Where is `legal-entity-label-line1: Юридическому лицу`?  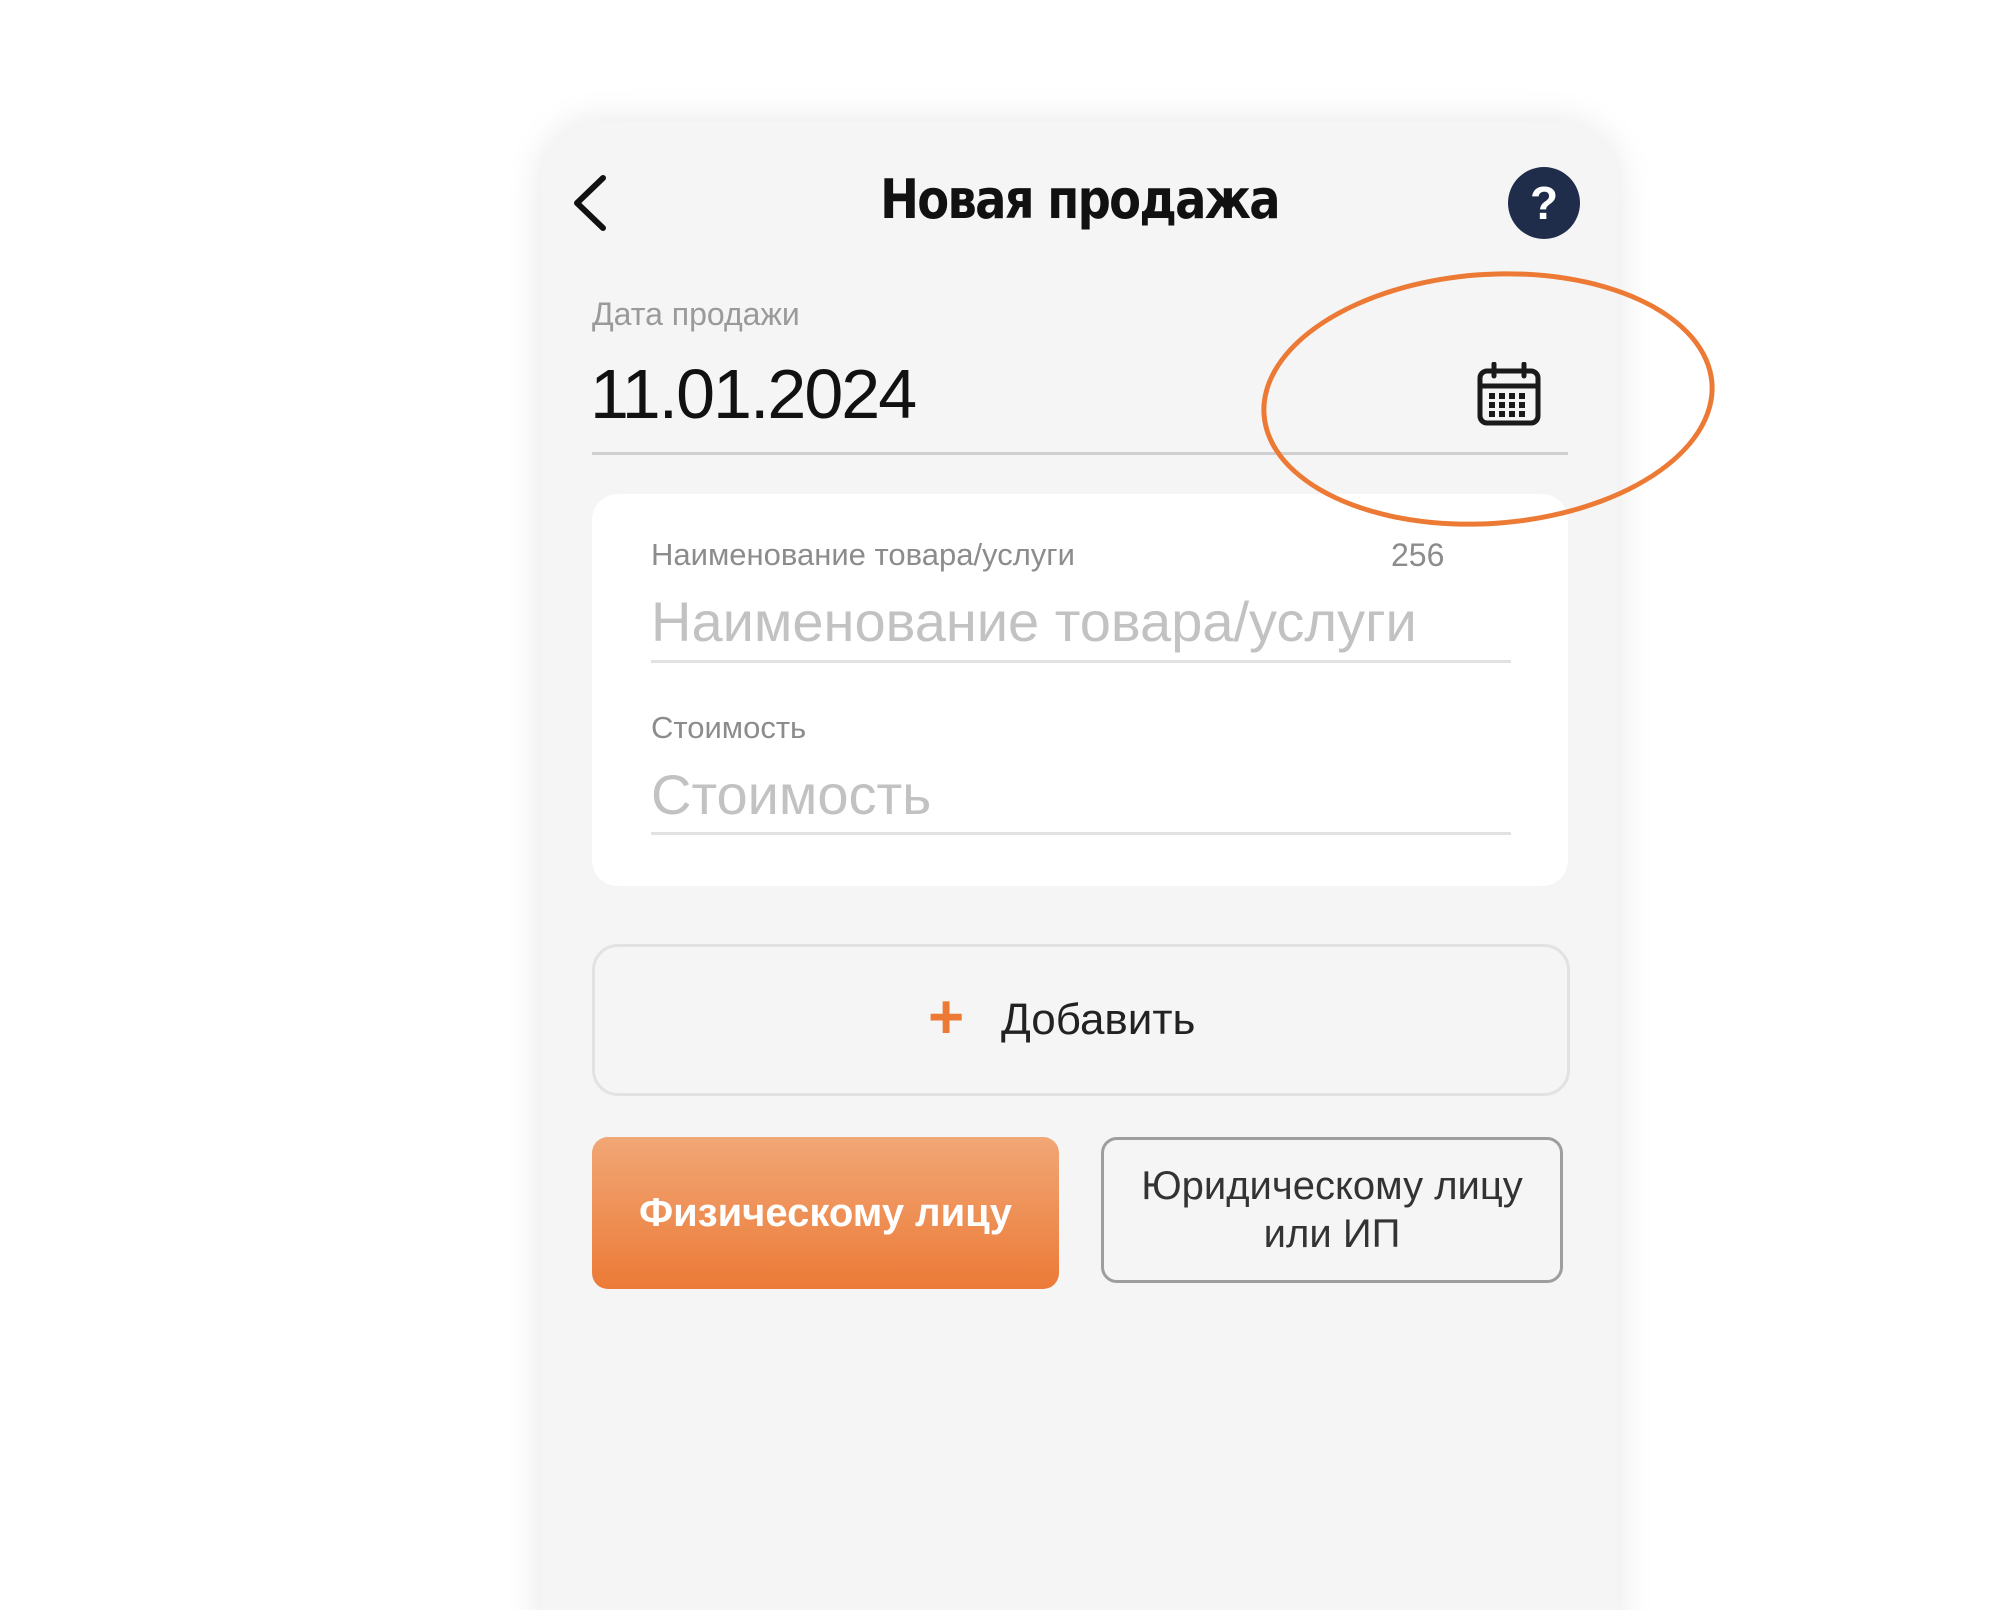
legal-entity-label-line1: Юридическому лицу is located at coordinates (1332, 1186).